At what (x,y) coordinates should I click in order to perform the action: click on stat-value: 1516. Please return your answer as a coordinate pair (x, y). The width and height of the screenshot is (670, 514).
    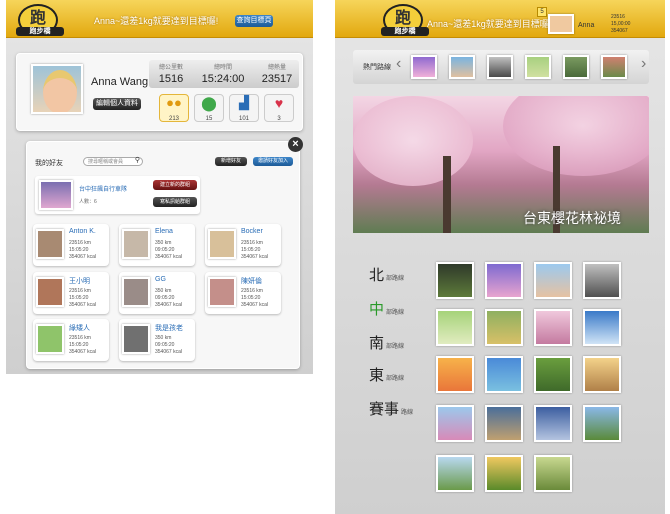
    Looking at the image, I should click on (171, 79).